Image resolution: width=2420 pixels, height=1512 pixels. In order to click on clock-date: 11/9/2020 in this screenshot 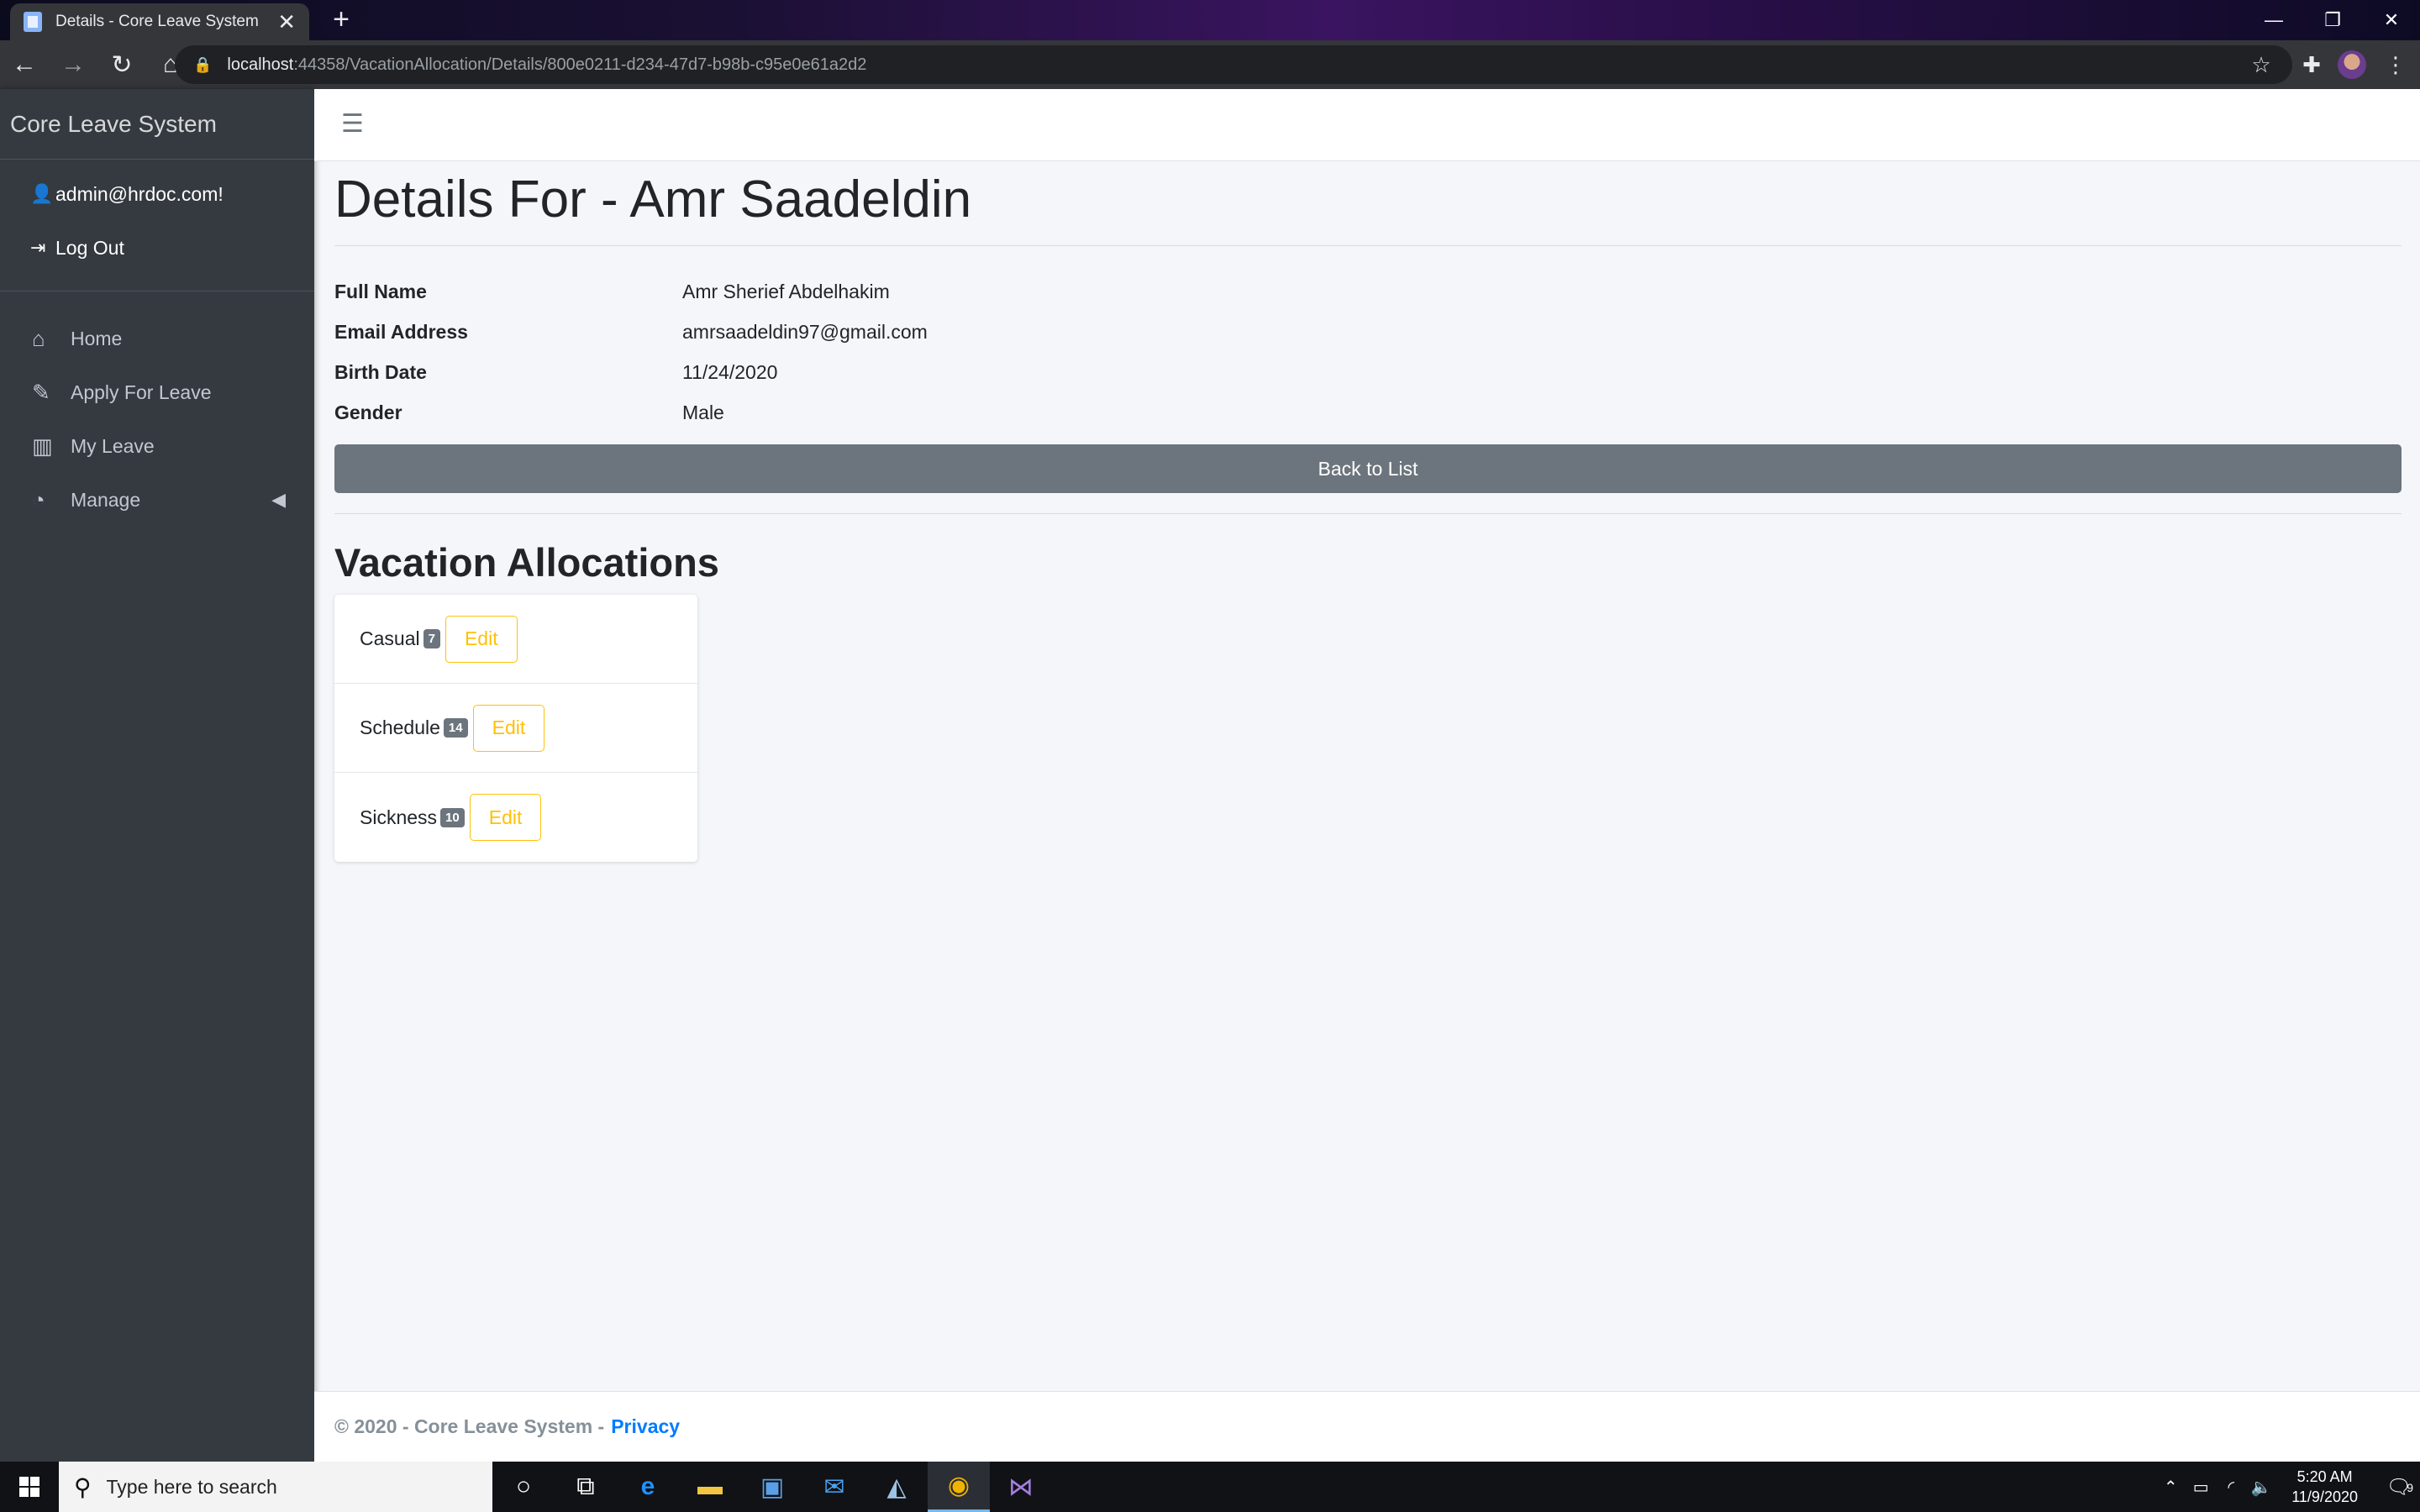, I will do `click(2325, 1496)`.